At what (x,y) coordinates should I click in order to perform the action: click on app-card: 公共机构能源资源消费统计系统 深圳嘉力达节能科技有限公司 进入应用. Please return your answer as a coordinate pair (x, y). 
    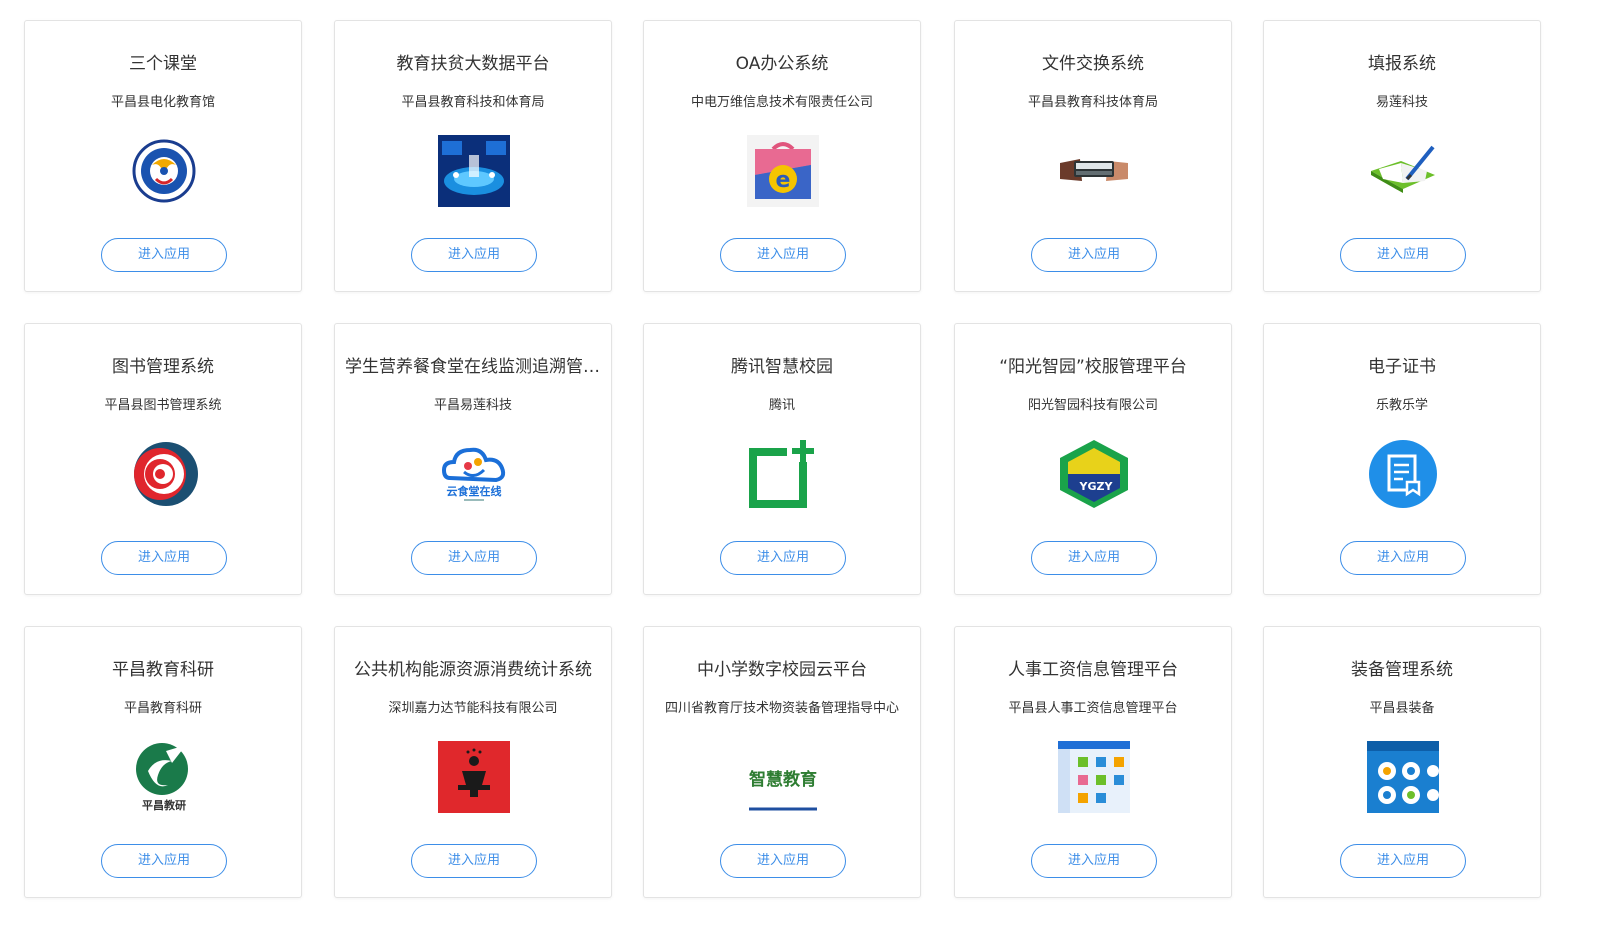
    Looking at the image, I should click on (473, 762).